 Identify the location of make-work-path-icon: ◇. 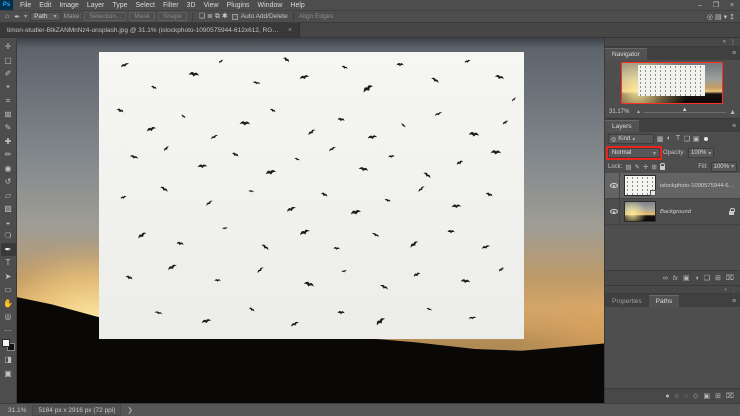
(695, 396).